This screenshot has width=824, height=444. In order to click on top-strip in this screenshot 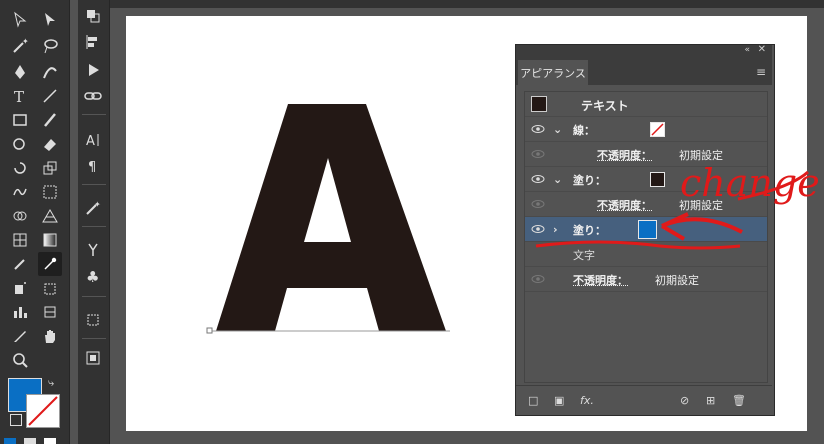, I will do `click(467, 4)`.